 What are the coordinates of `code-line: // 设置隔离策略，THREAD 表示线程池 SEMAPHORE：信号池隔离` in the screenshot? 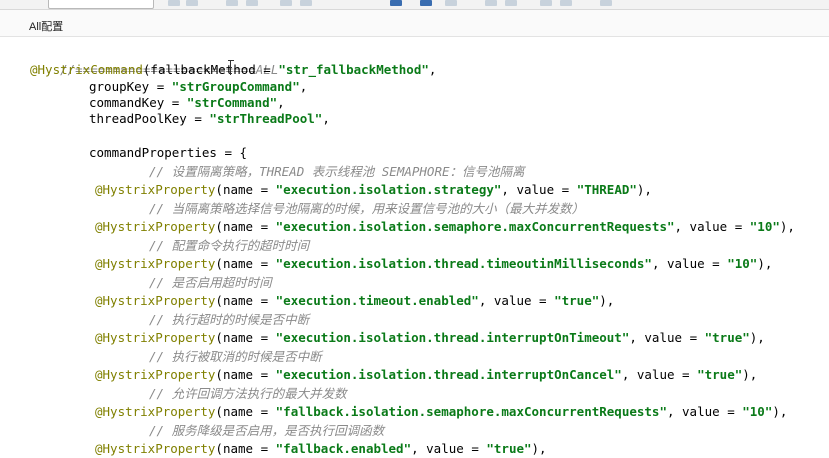 It's located at (337, 172).